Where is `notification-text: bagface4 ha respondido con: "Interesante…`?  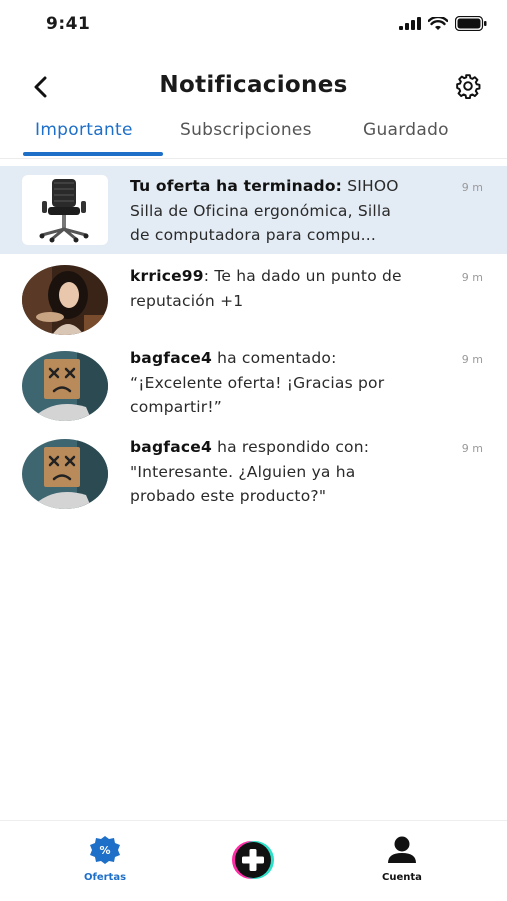
notification-text: bagface4 ha respondido con: "Interesante… is located at coordinates (282, 472).